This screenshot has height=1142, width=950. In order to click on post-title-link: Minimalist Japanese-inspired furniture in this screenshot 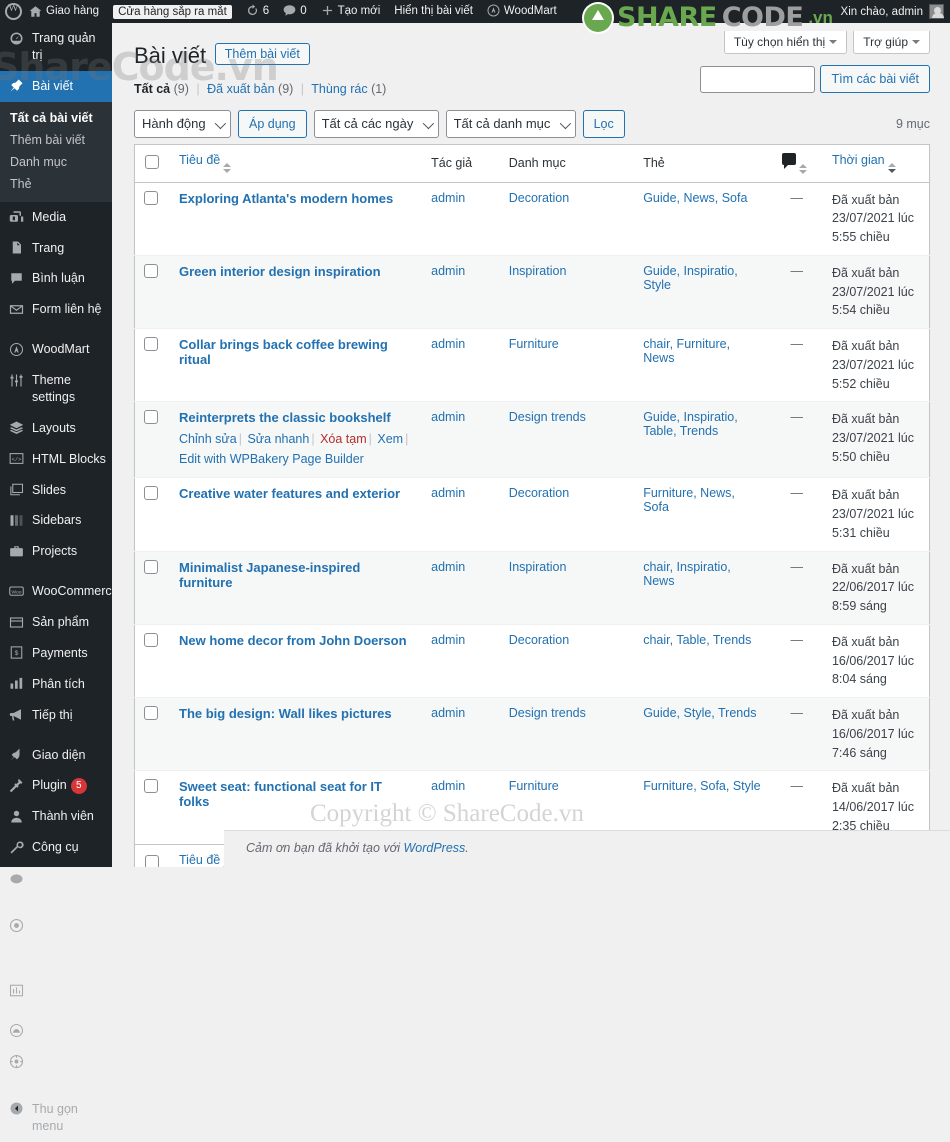, I will do `click(269, 575)`.